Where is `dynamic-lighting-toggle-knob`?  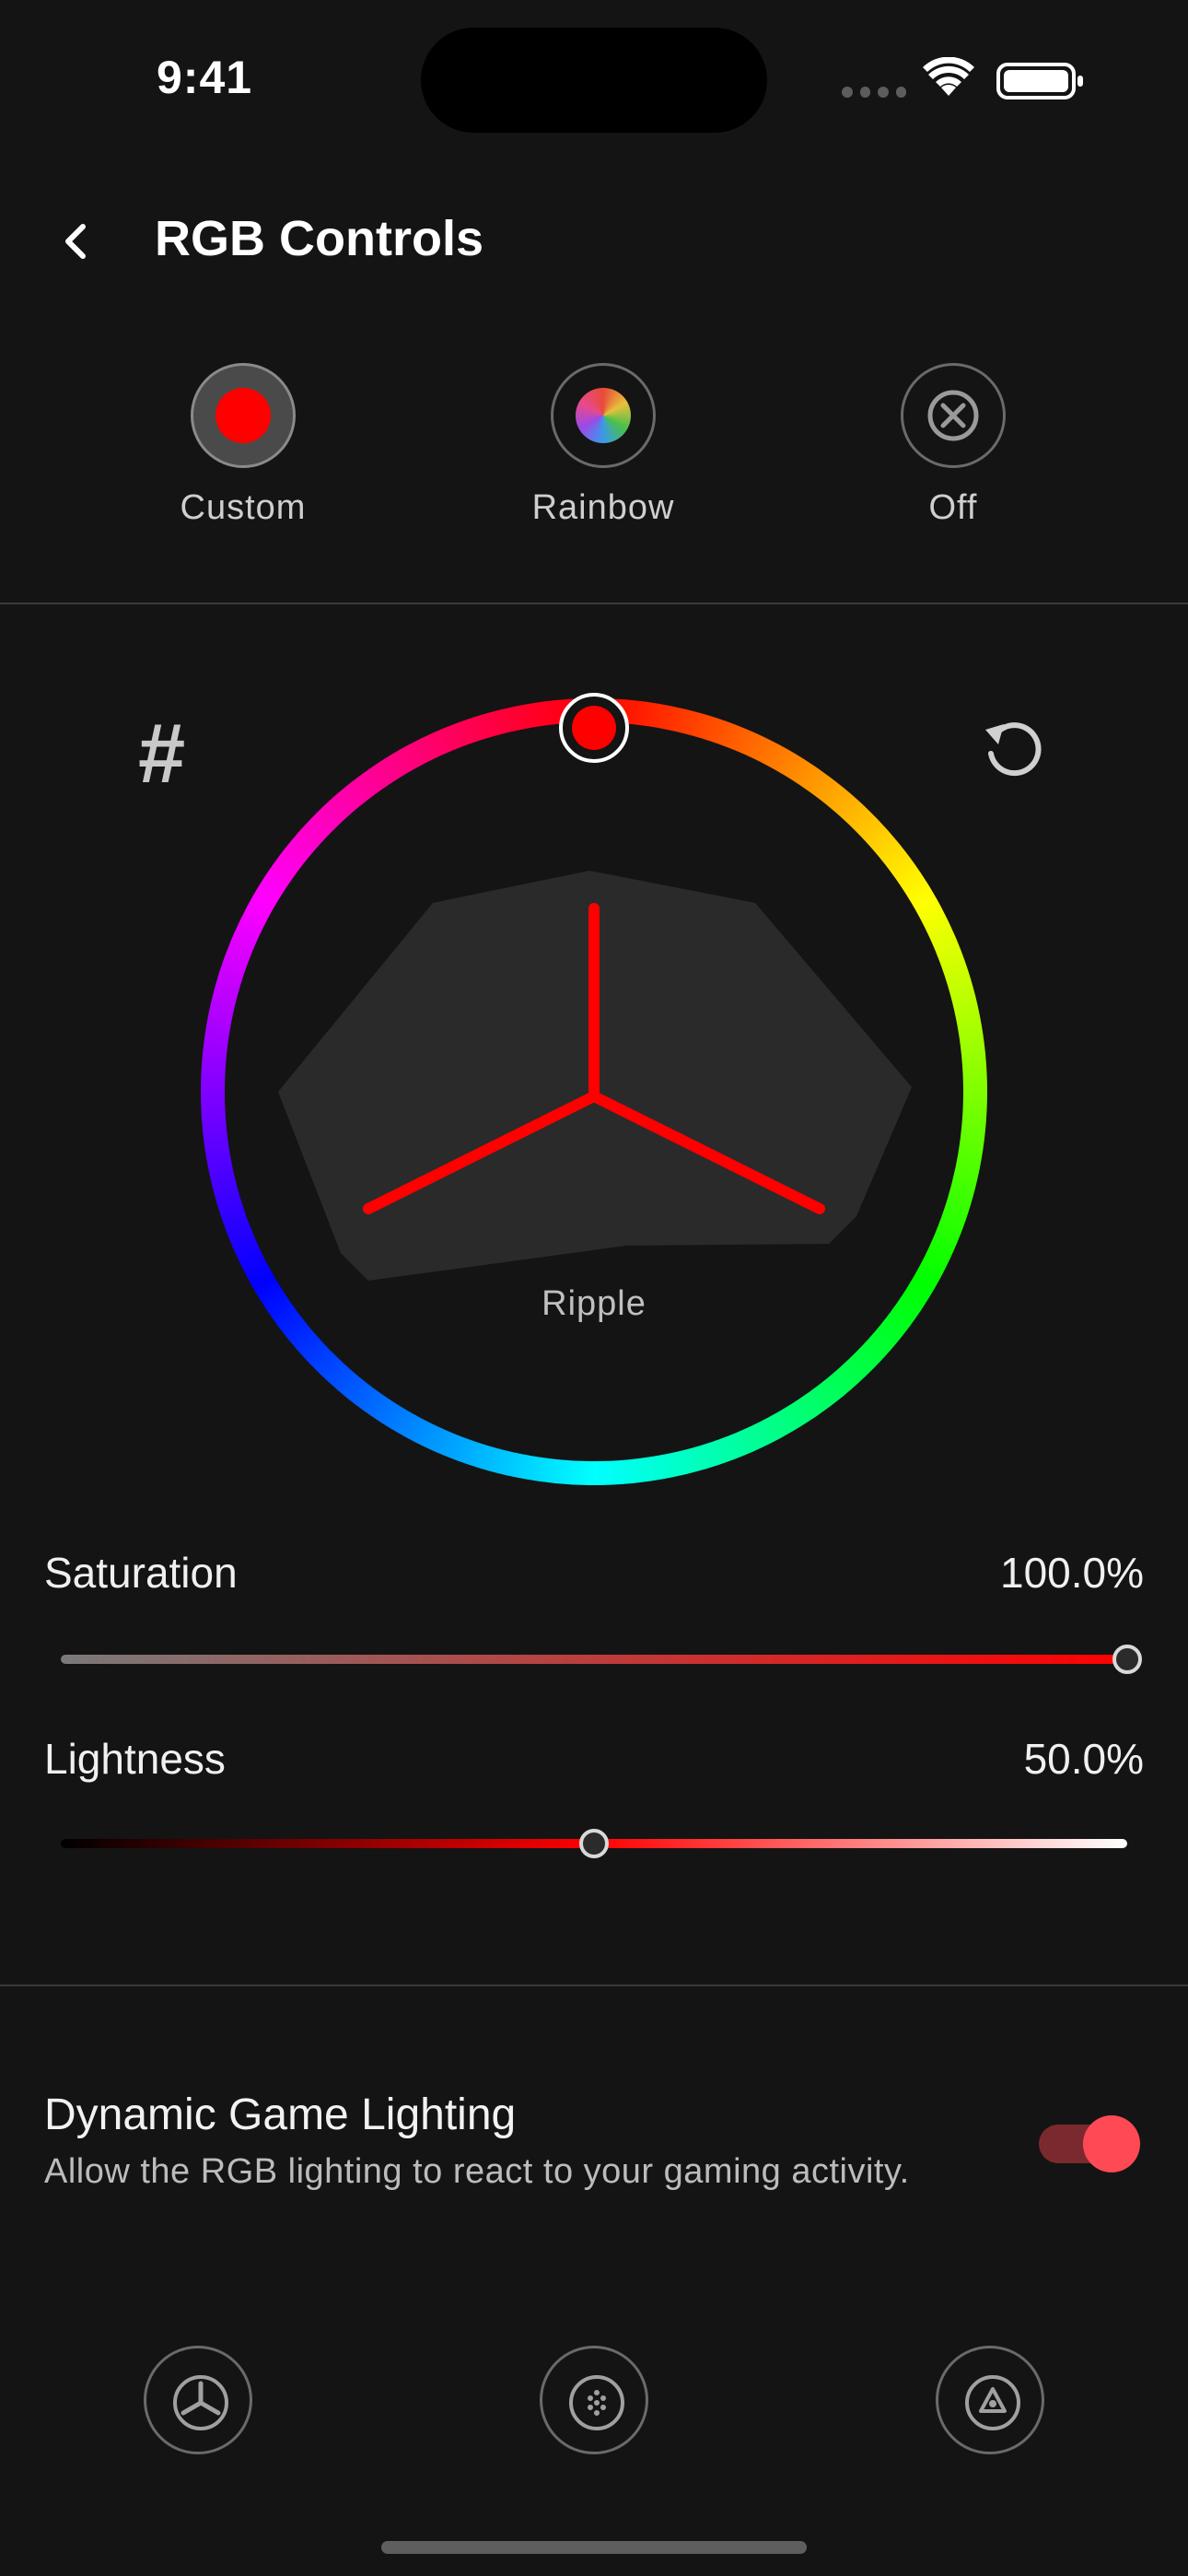 dynamic-lighting-toggle-knob is located at coordinates (1111, 2143).